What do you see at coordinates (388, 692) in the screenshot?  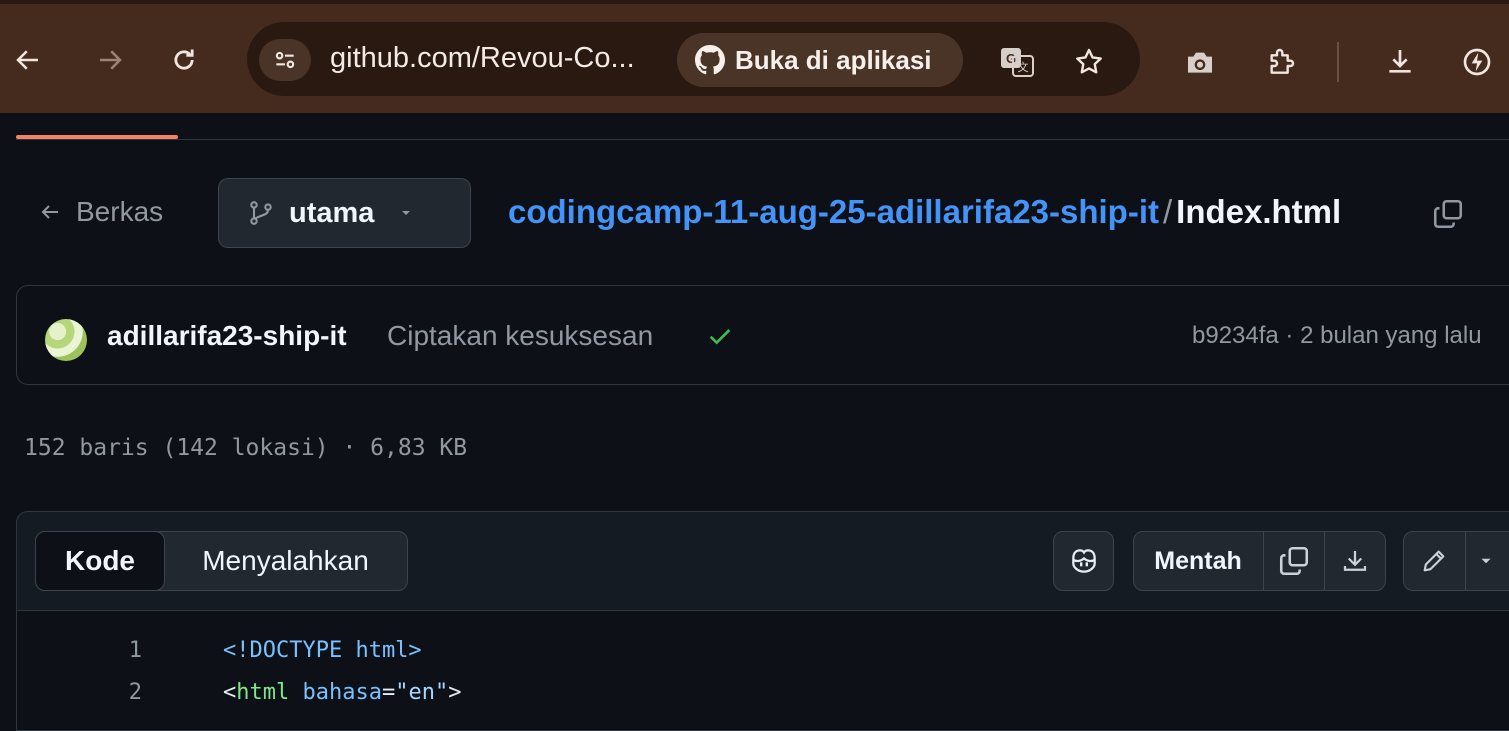 I see `code-token: =` at bounding box center [388, 692].